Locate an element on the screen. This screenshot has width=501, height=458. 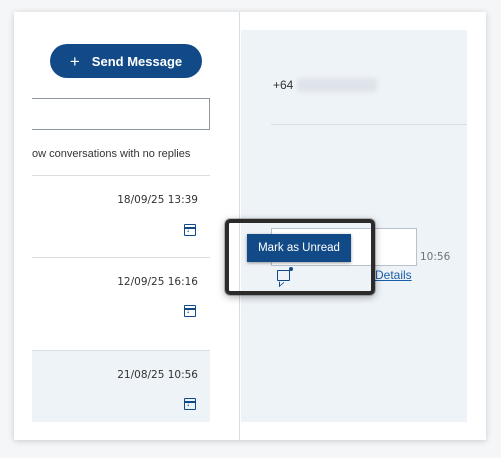
no-replies-filter-label: ow conversations with no replies is located at coordinates (124, 154).